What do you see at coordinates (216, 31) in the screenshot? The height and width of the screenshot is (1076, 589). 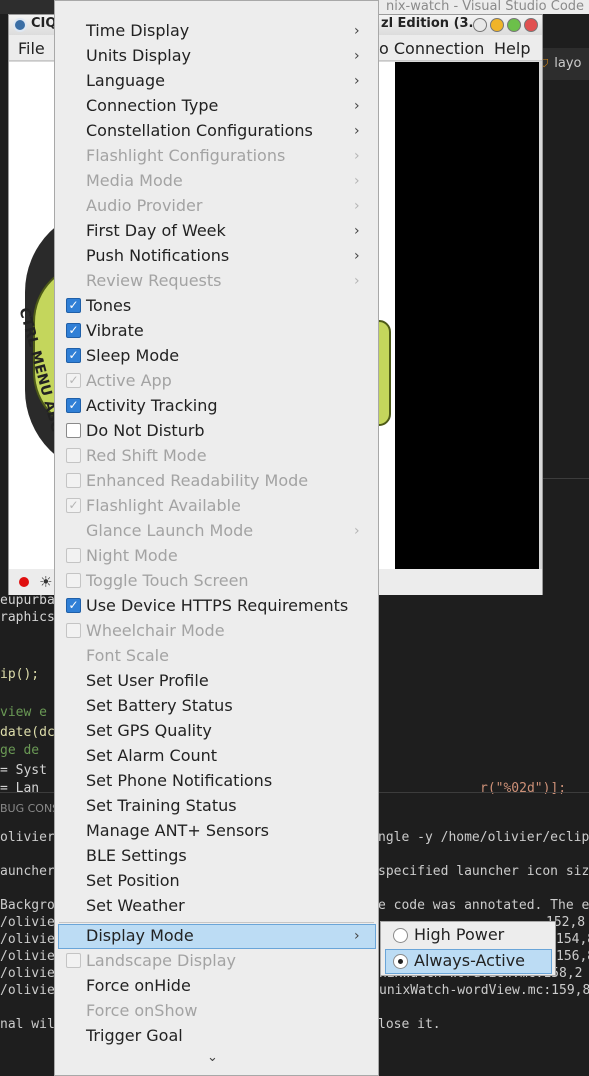 I see `menu-item-time-display: Time Display ›` at bounding box center [216, 31].